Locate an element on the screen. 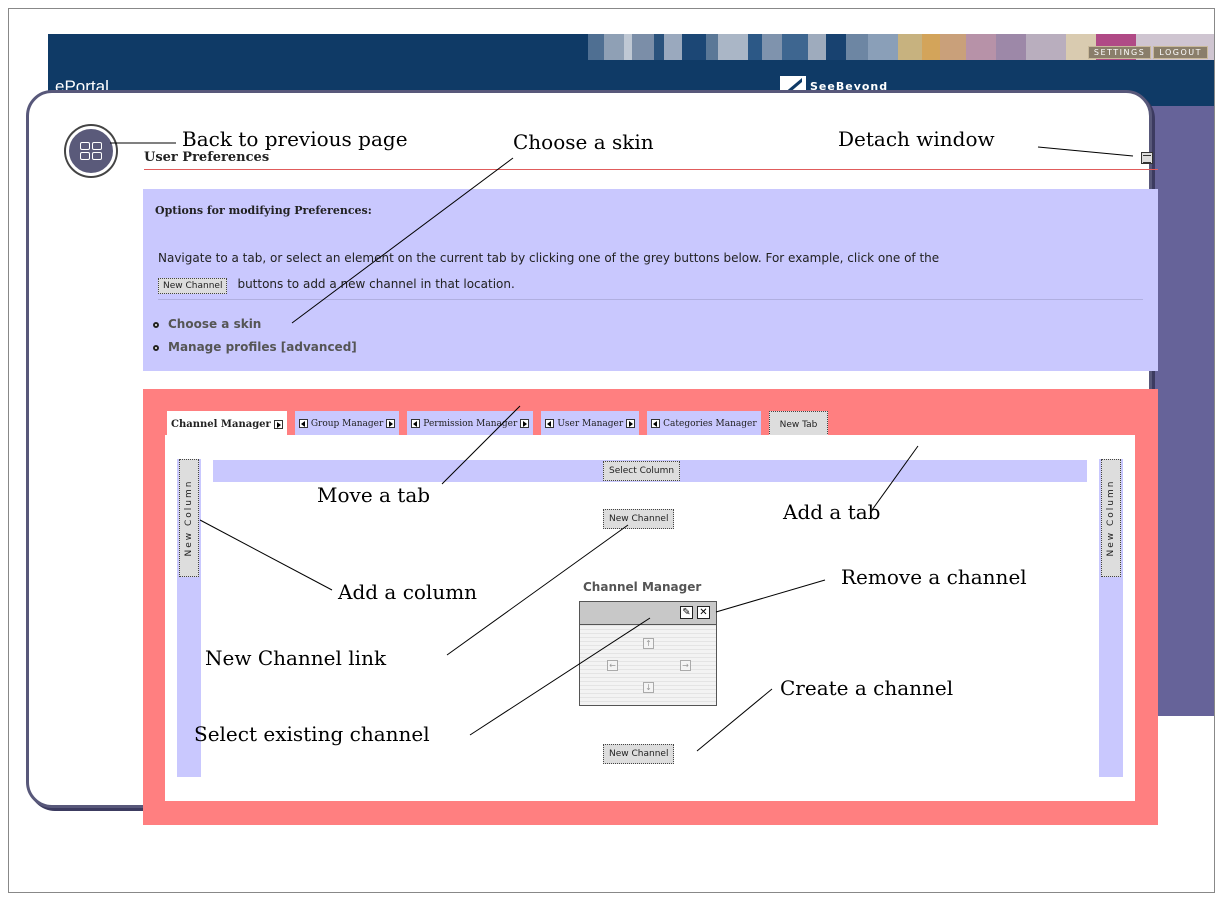 The height and width of the screenshot is (901, 1223). callout-create-channel: Create a channel is located at coordinates (867, 688).